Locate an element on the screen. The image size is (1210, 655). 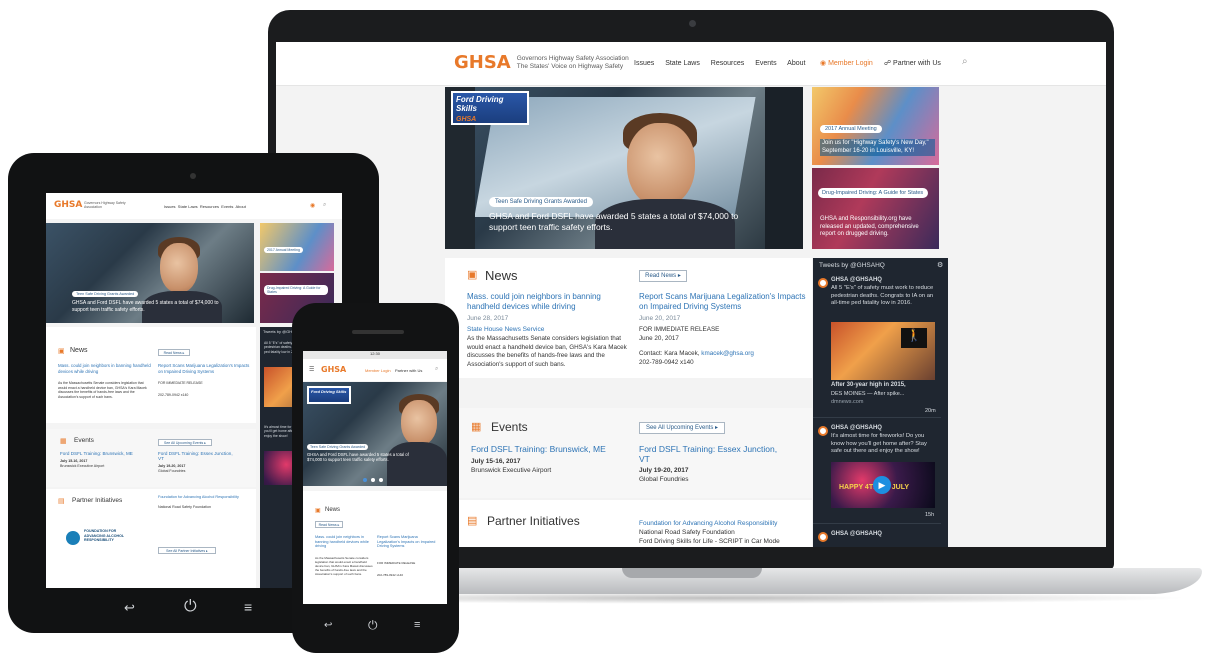
news-phone: 202-789-0942 x140 is located at coordinates (390, 575).